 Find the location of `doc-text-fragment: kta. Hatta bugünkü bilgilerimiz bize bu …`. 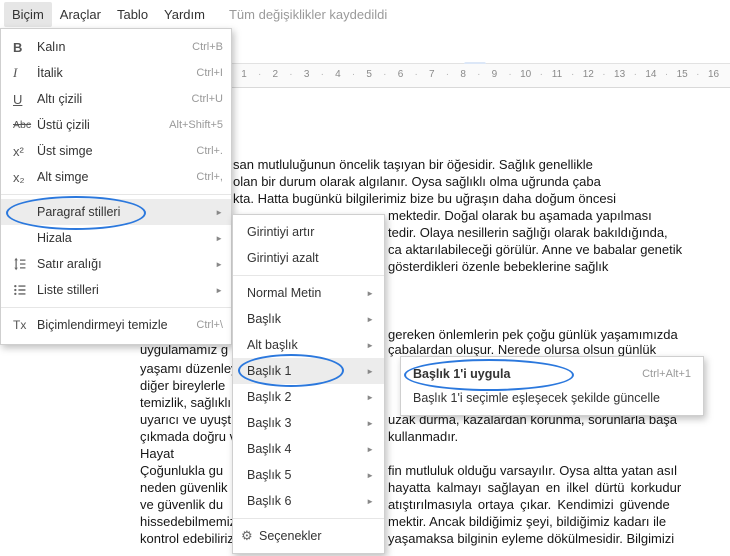

doc-text-fragment: kta. Hatta bugünkü bilgilerimiz bize bu … is located at coordinates (425, 198).